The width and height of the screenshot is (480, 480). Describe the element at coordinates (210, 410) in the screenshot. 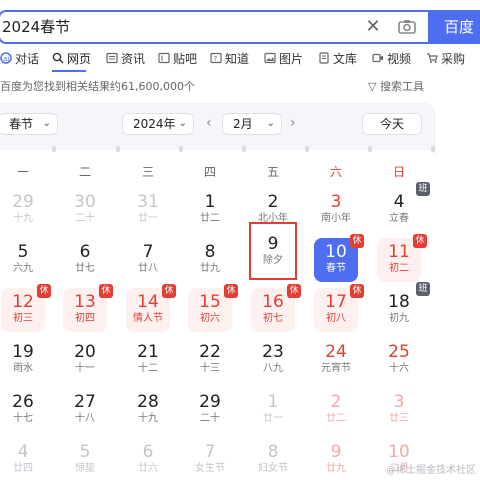

I see `calendar-day: 29 二十` at that location.